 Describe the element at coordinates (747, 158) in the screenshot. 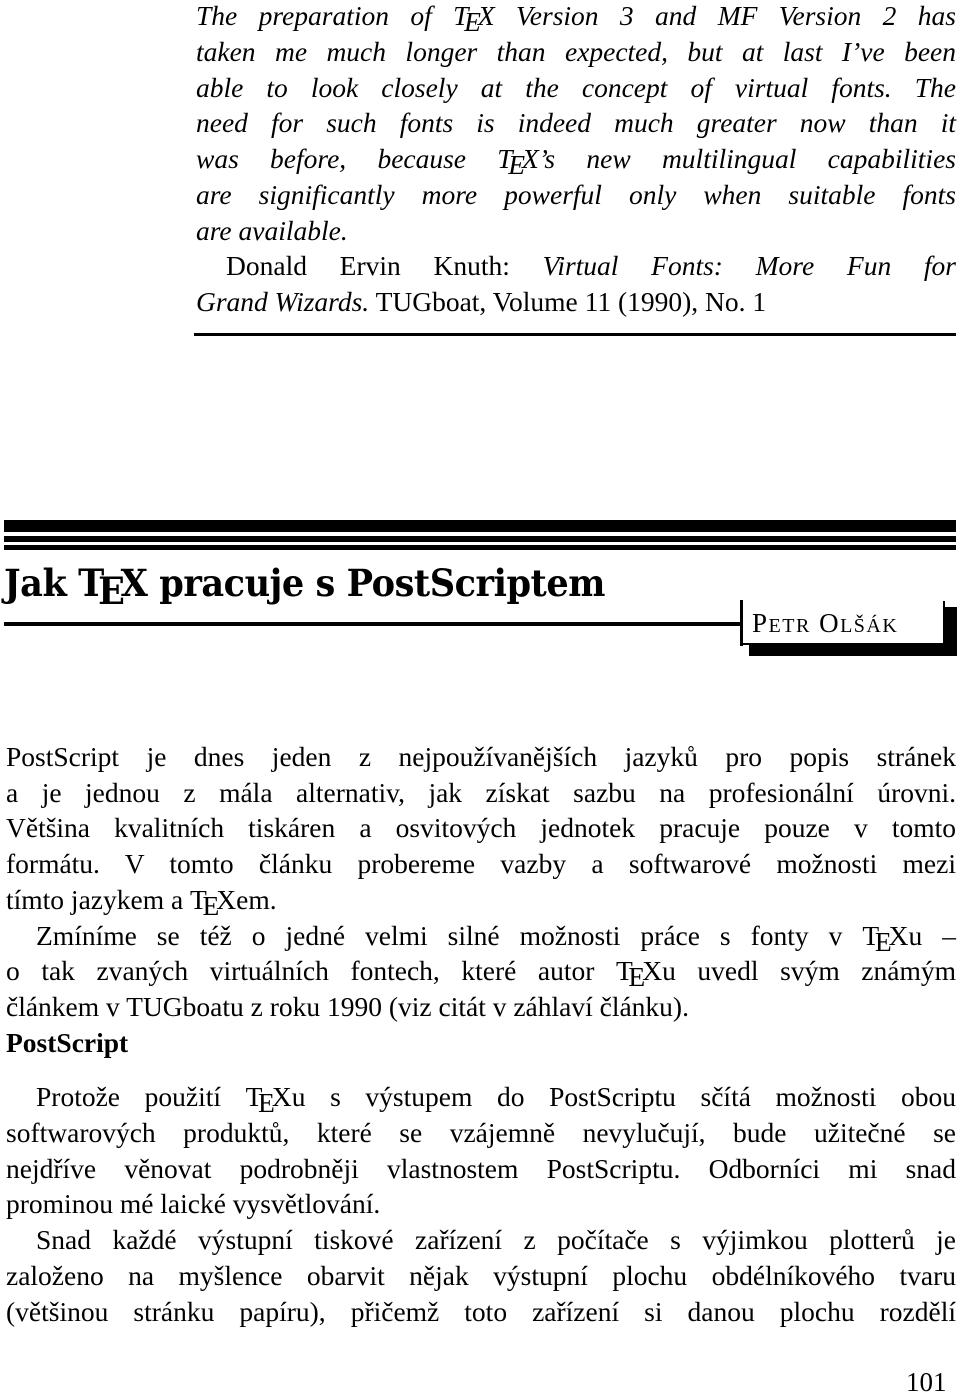

I see `text: ’s new multilingual capabilities` at that location.